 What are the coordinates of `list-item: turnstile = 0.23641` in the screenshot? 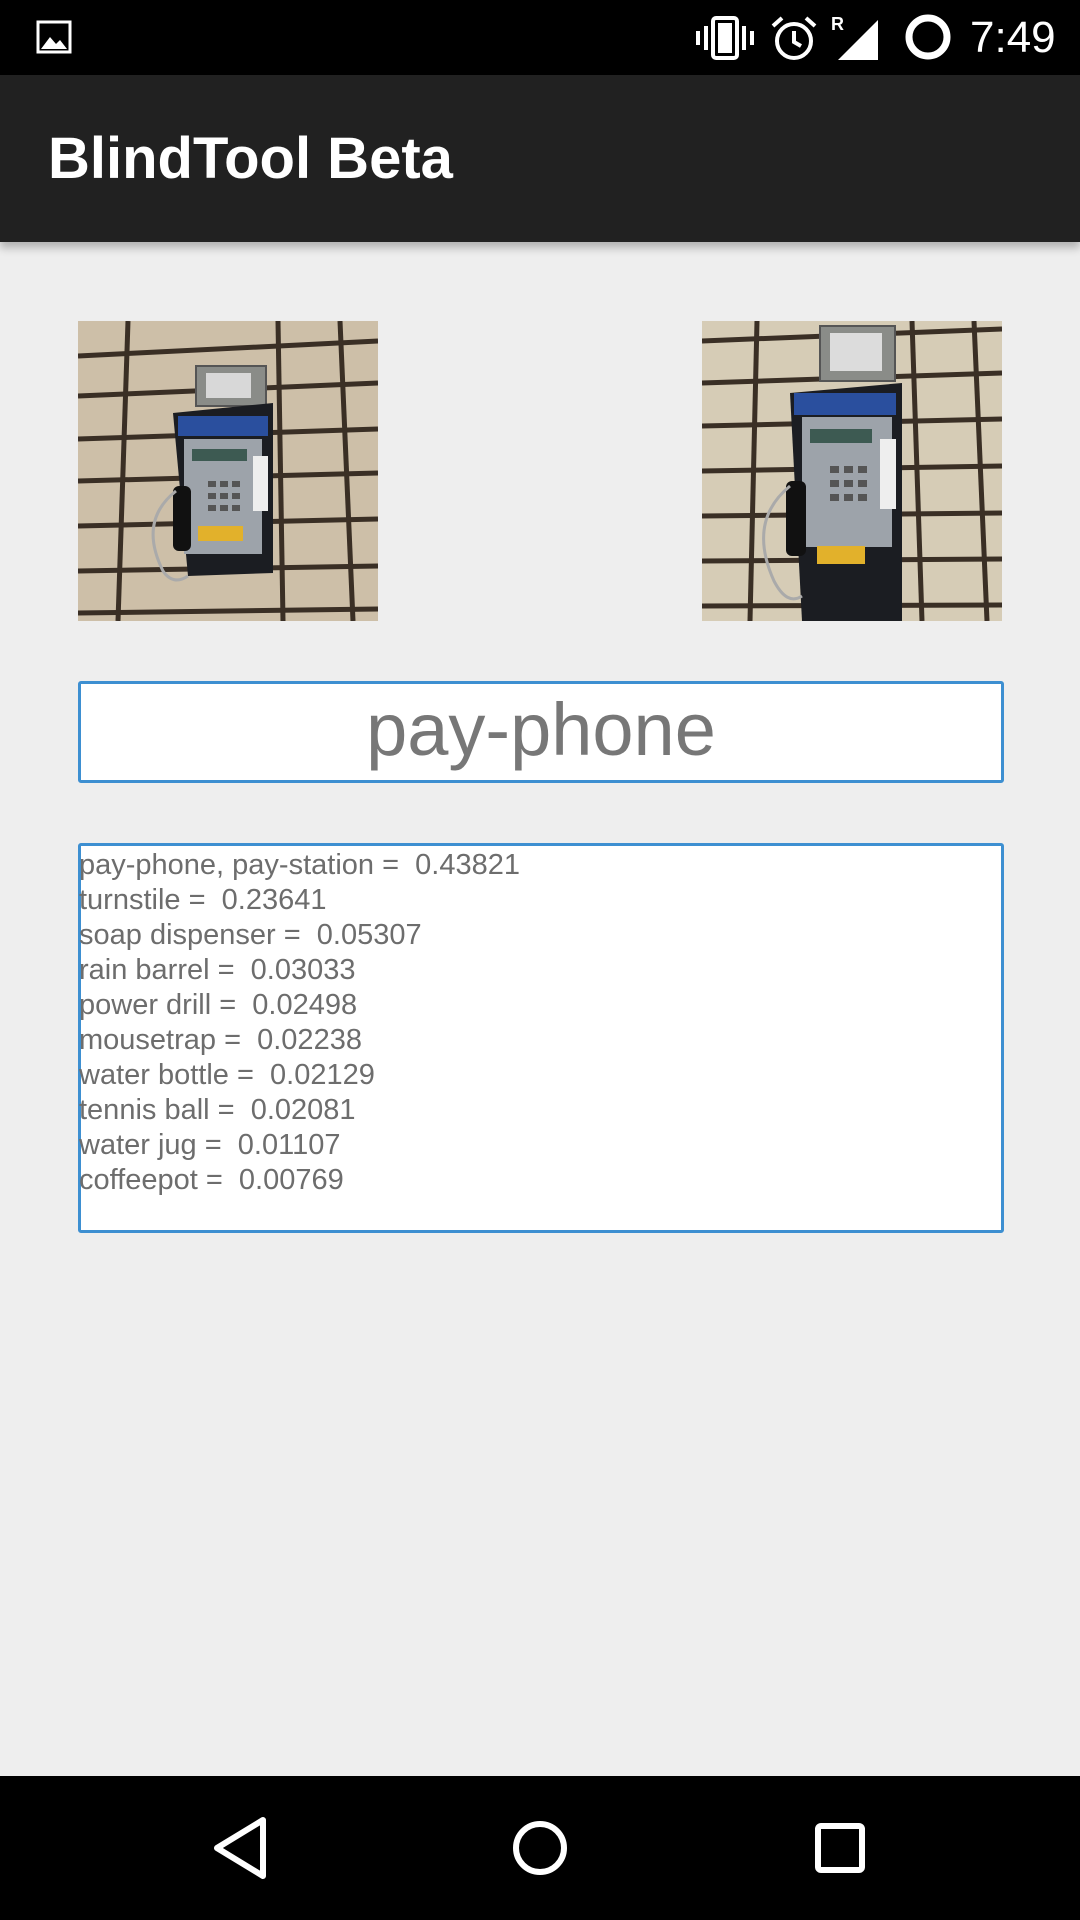 It's located at (203, 900).